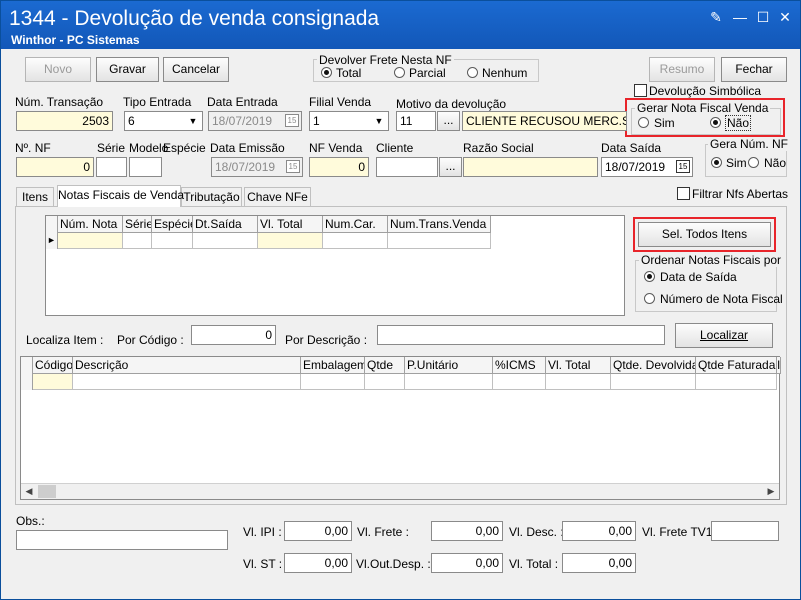 The image size is (801, 600). What do you see at coordinates (349, 121) in the screenshot?
I see `filial-venda-select: 1 ▼` at bounding box center [349, 121].